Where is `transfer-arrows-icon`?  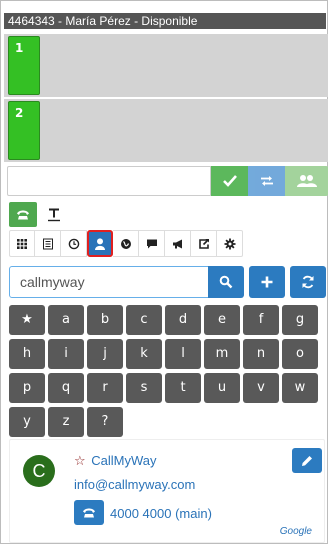 transfer-arrows-icon is located at coordinates (266, 181).